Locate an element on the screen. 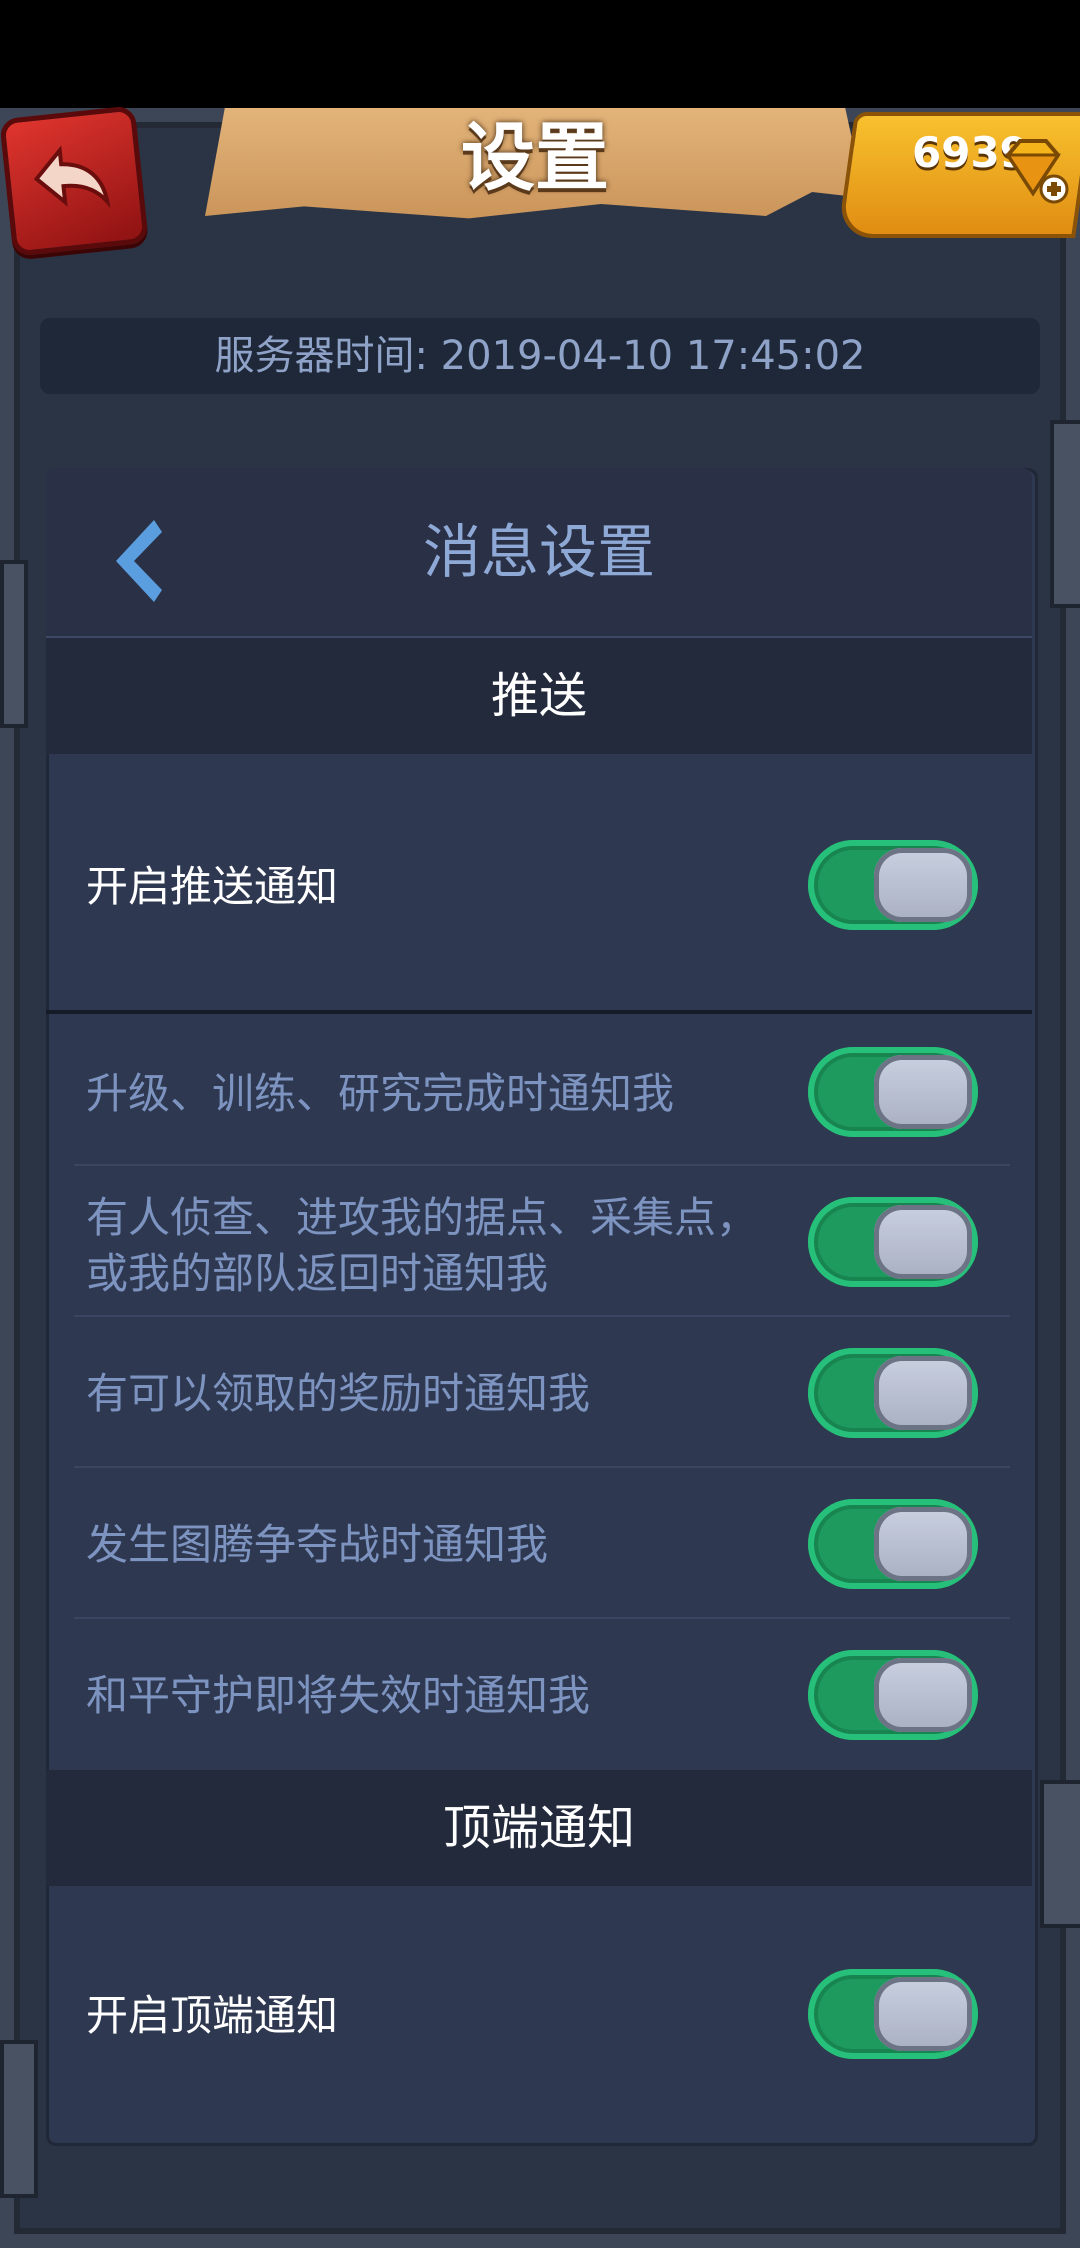 Image resolution: width=1080 pixels, height=2248 pixels. back-button is located at coordinates (74, 181).